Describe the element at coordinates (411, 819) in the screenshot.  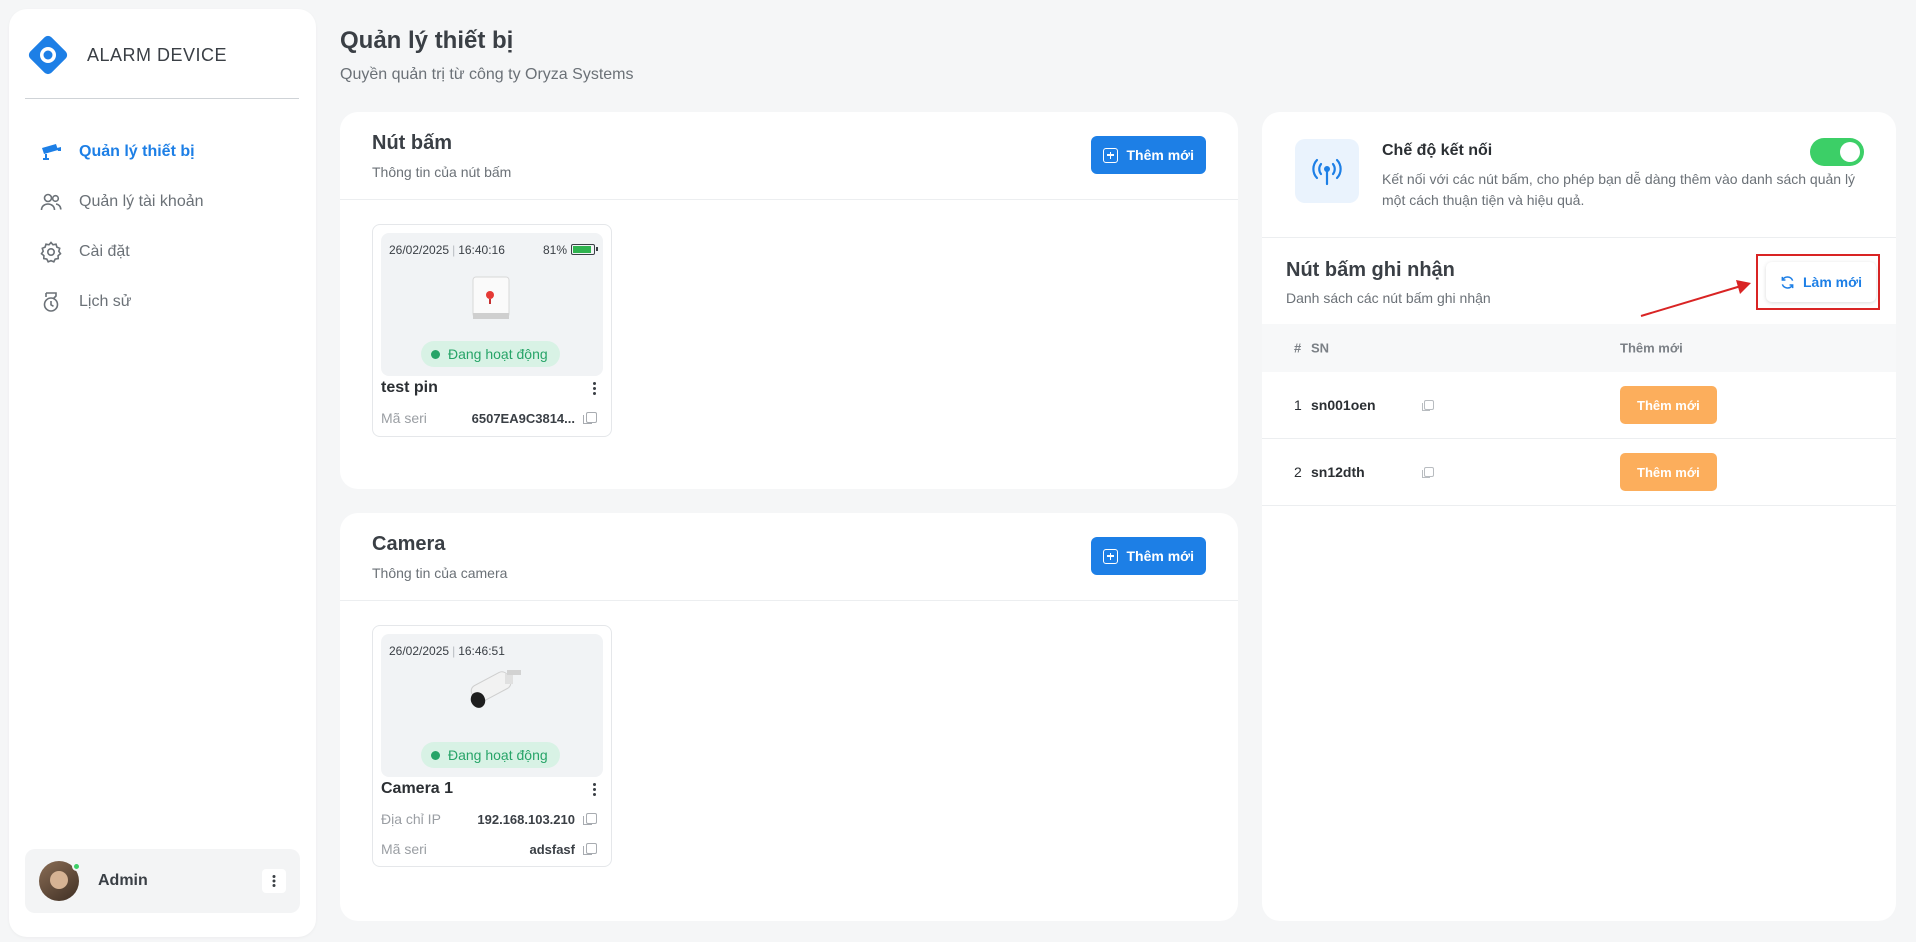
I see `ip-label: Địa chỉ IP` at that location.